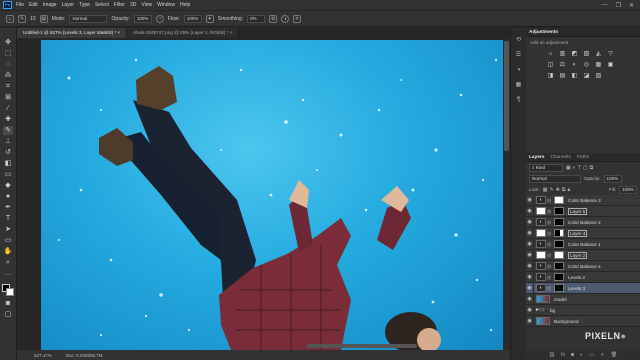 The image size is (640, 360). I want to click on menu-type: Type, so click(84, 5).